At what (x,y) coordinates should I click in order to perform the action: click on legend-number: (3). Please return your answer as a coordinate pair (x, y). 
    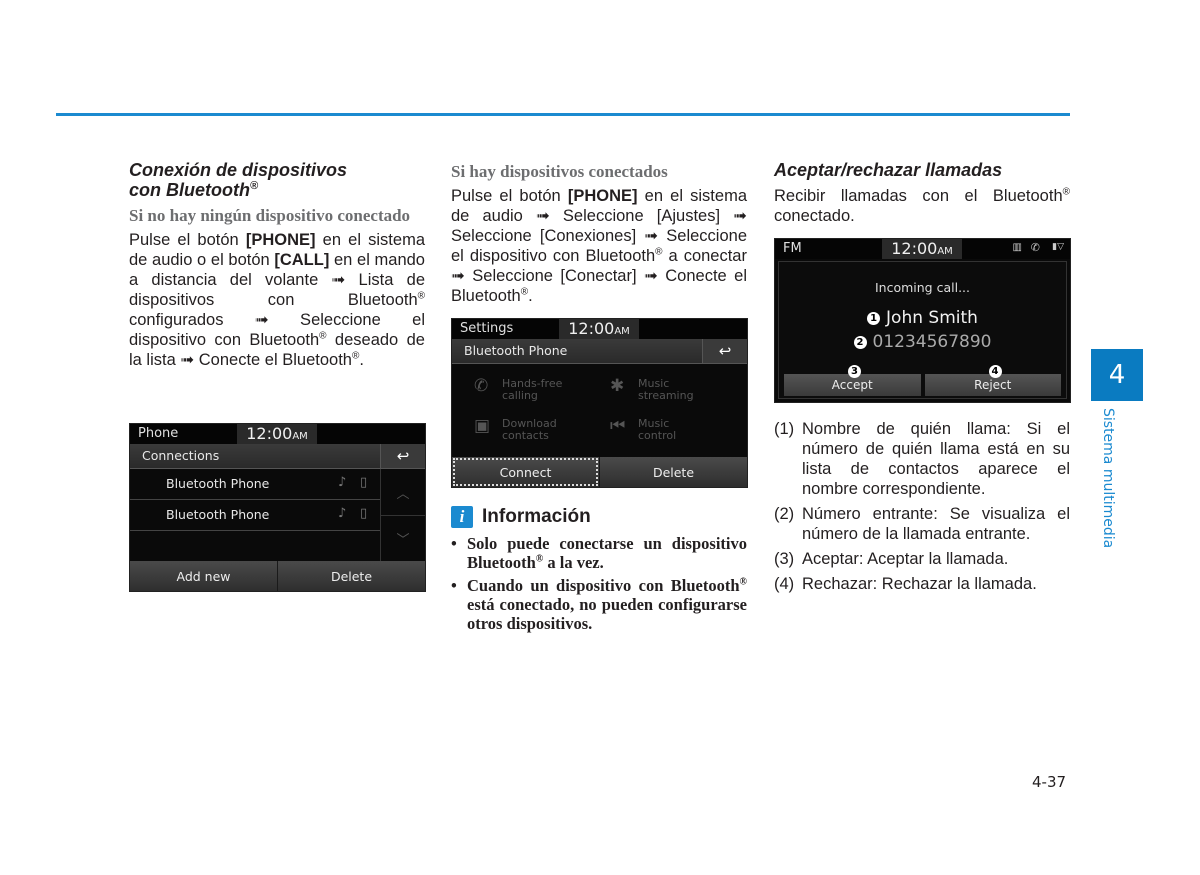
    Looking at the image, I should click on (784, 559).